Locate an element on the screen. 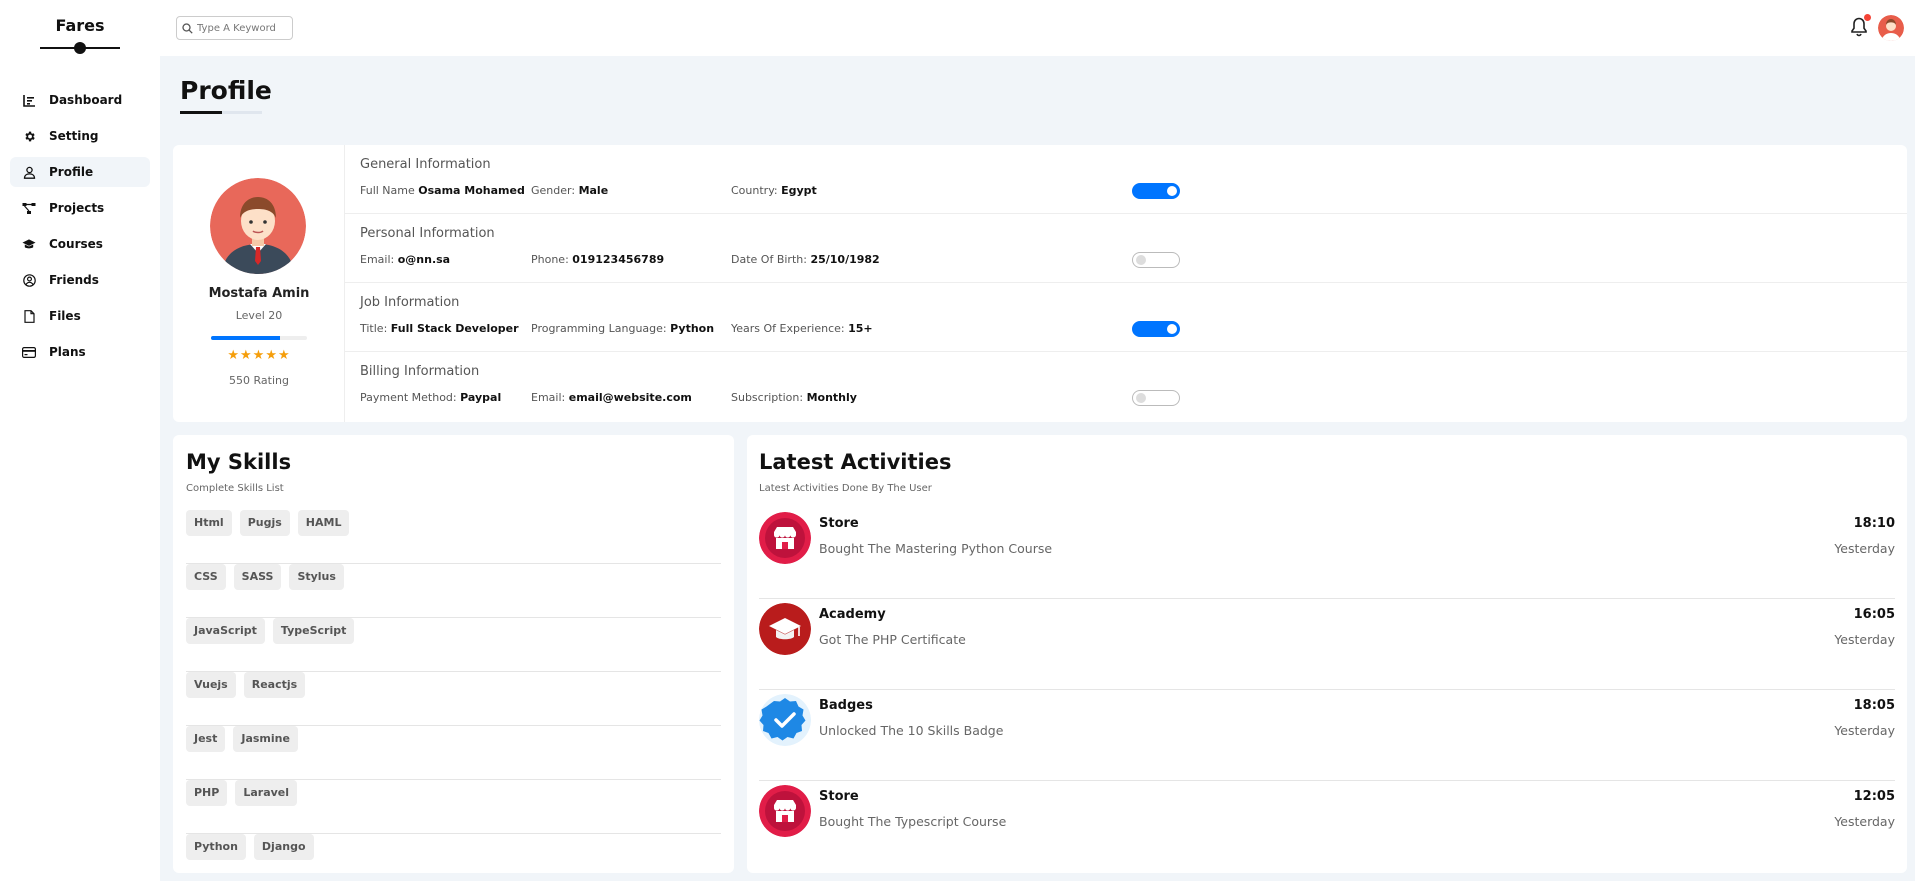 The image size is (1915, 881). sidebar-item-label: Files is located at coordinates (65, 316).